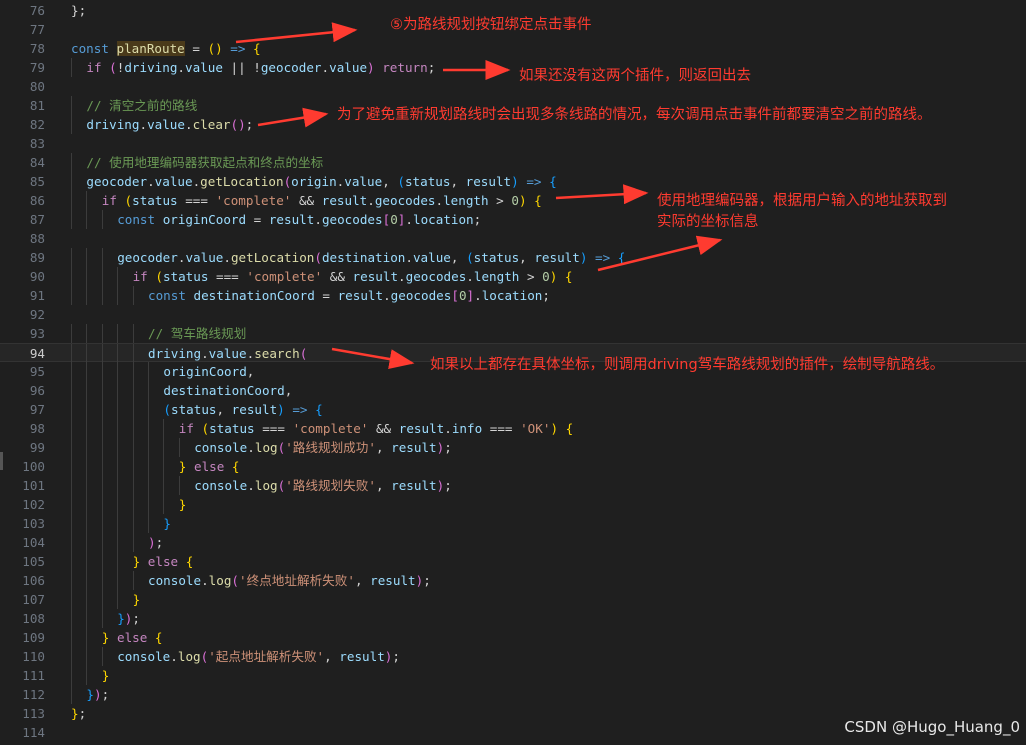 This screenshot has width=1026, height=745. Describe the element at coordinates (513, 523) in the screenshot. I see `code-line: 103}` at that location.